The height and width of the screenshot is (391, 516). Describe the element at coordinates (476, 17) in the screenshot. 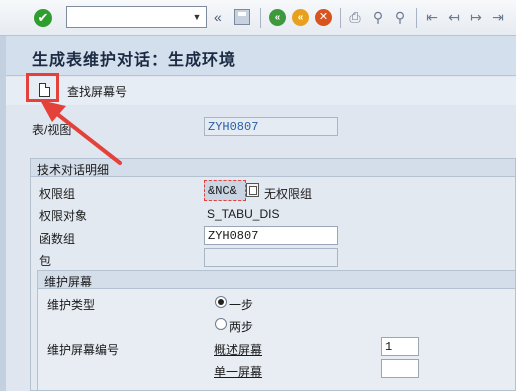

I see `next-page-icon: ↦` at that location.